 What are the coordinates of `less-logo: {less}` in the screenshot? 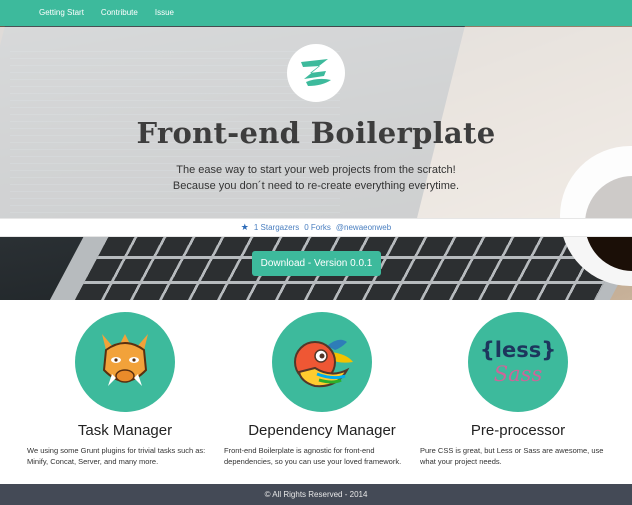 It's located at (518, 350).